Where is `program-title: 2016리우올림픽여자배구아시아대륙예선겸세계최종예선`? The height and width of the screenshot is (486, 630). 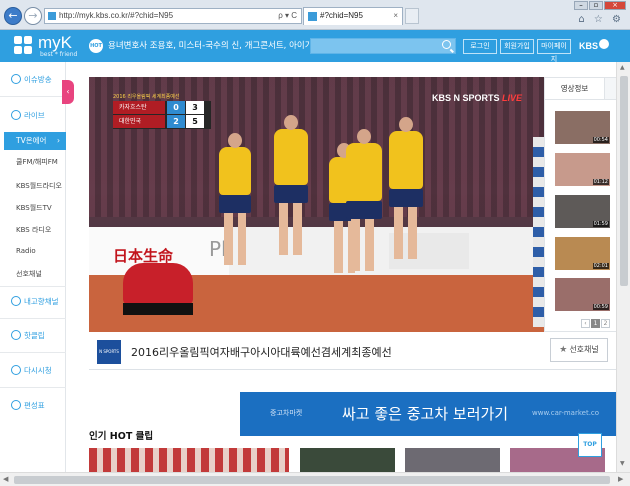 program-title: 2016리우올림픽여자배구아시아대륙예선겸세계최종예선 is located at coordinates (261, 352).